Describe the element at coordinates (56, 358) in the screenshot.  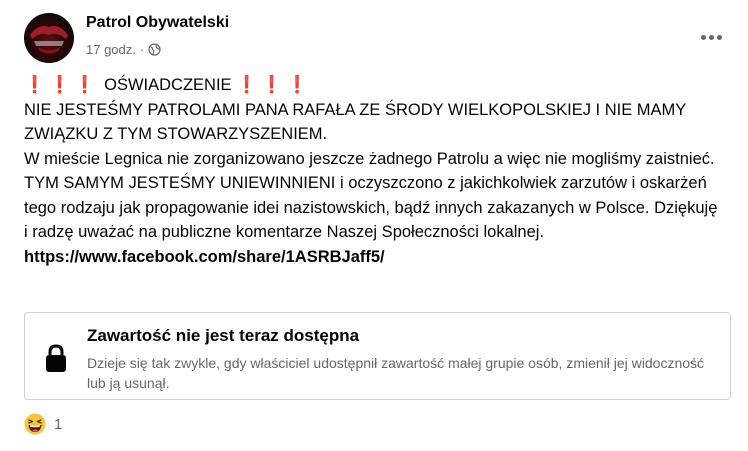
I see `lock-icon` at that location.